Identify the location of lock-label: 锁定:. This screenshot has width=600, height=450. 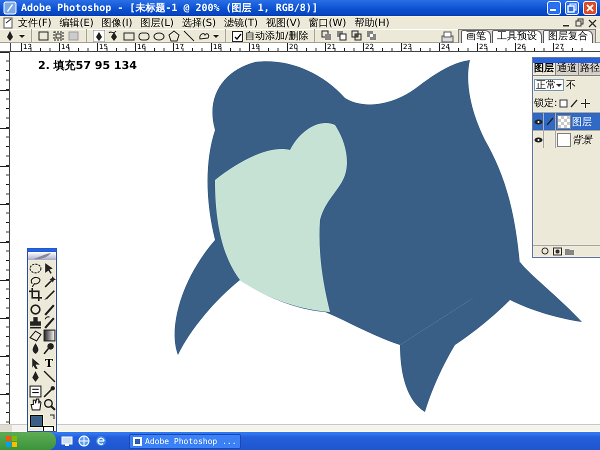
(546, 103).